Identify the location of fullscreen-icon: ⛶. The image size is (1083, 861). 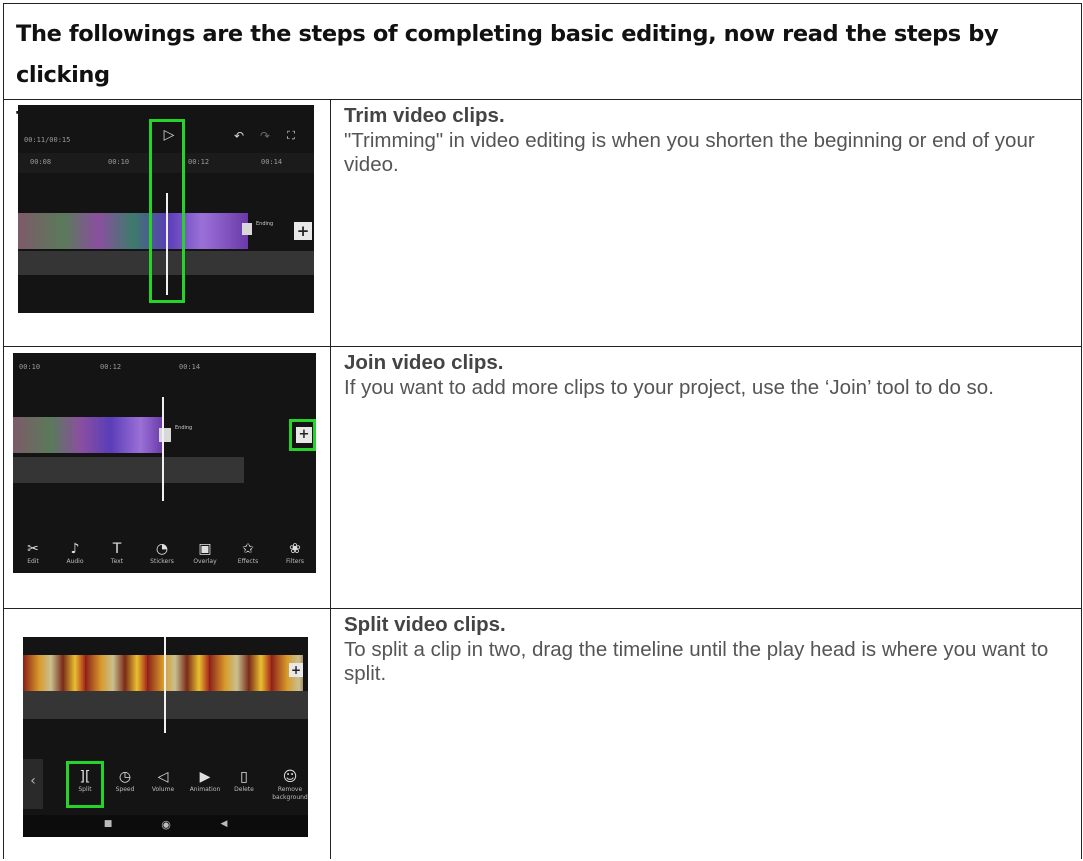
(291, 136).